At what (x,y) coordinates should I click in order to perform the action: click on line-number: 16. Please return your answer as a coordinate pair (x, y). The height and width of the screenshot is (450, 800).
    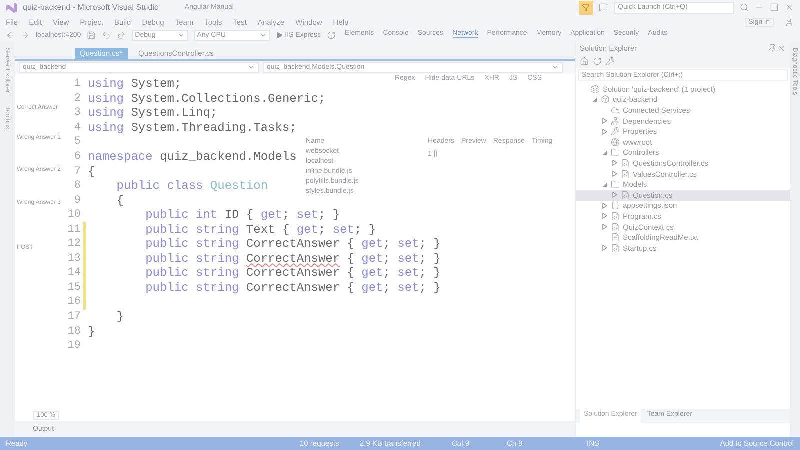
    Looking at the image, I should click on (73, 302).